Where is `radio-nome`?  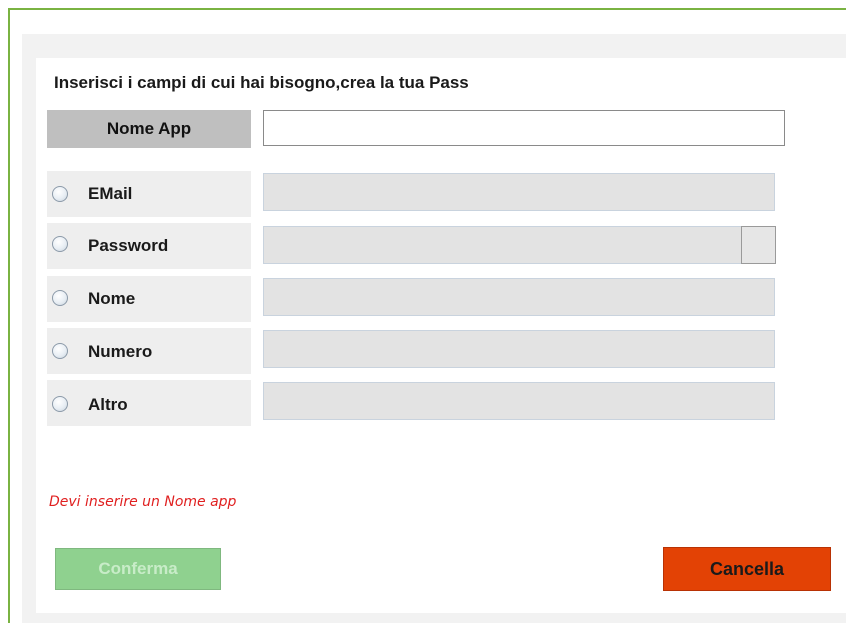
radio-nome is located at coordinates (60, 298).